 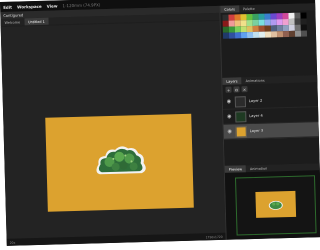 What do you see at coordinates (236, 89) in the screenshot?
I see `duplicate-layer-icon: ⧉` at bounding box center [236, 89].